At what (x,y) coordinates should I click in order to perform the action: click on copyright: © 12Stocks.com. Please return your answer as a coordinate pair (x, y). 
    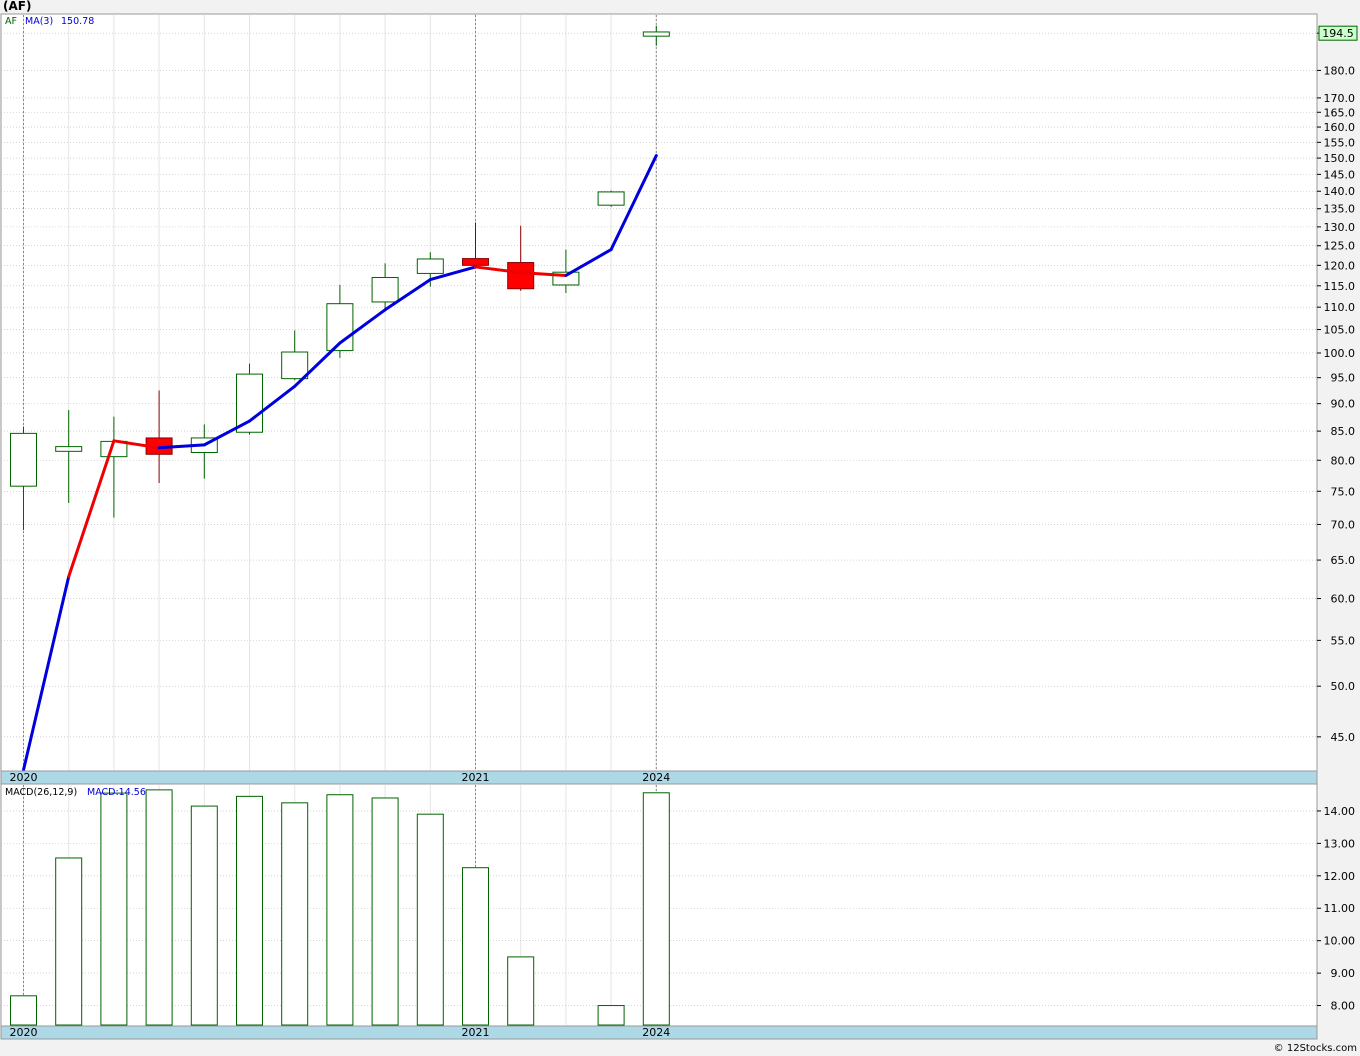
    Looking at the image, I should click on (1315, 1048).